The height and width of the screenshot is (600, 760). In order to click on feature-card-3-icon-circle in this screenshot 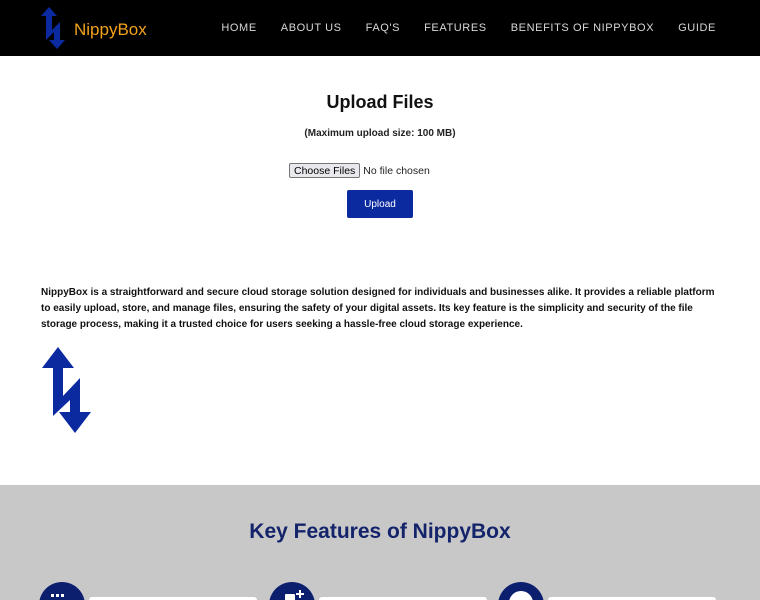, I will do `click(521, 591)`.